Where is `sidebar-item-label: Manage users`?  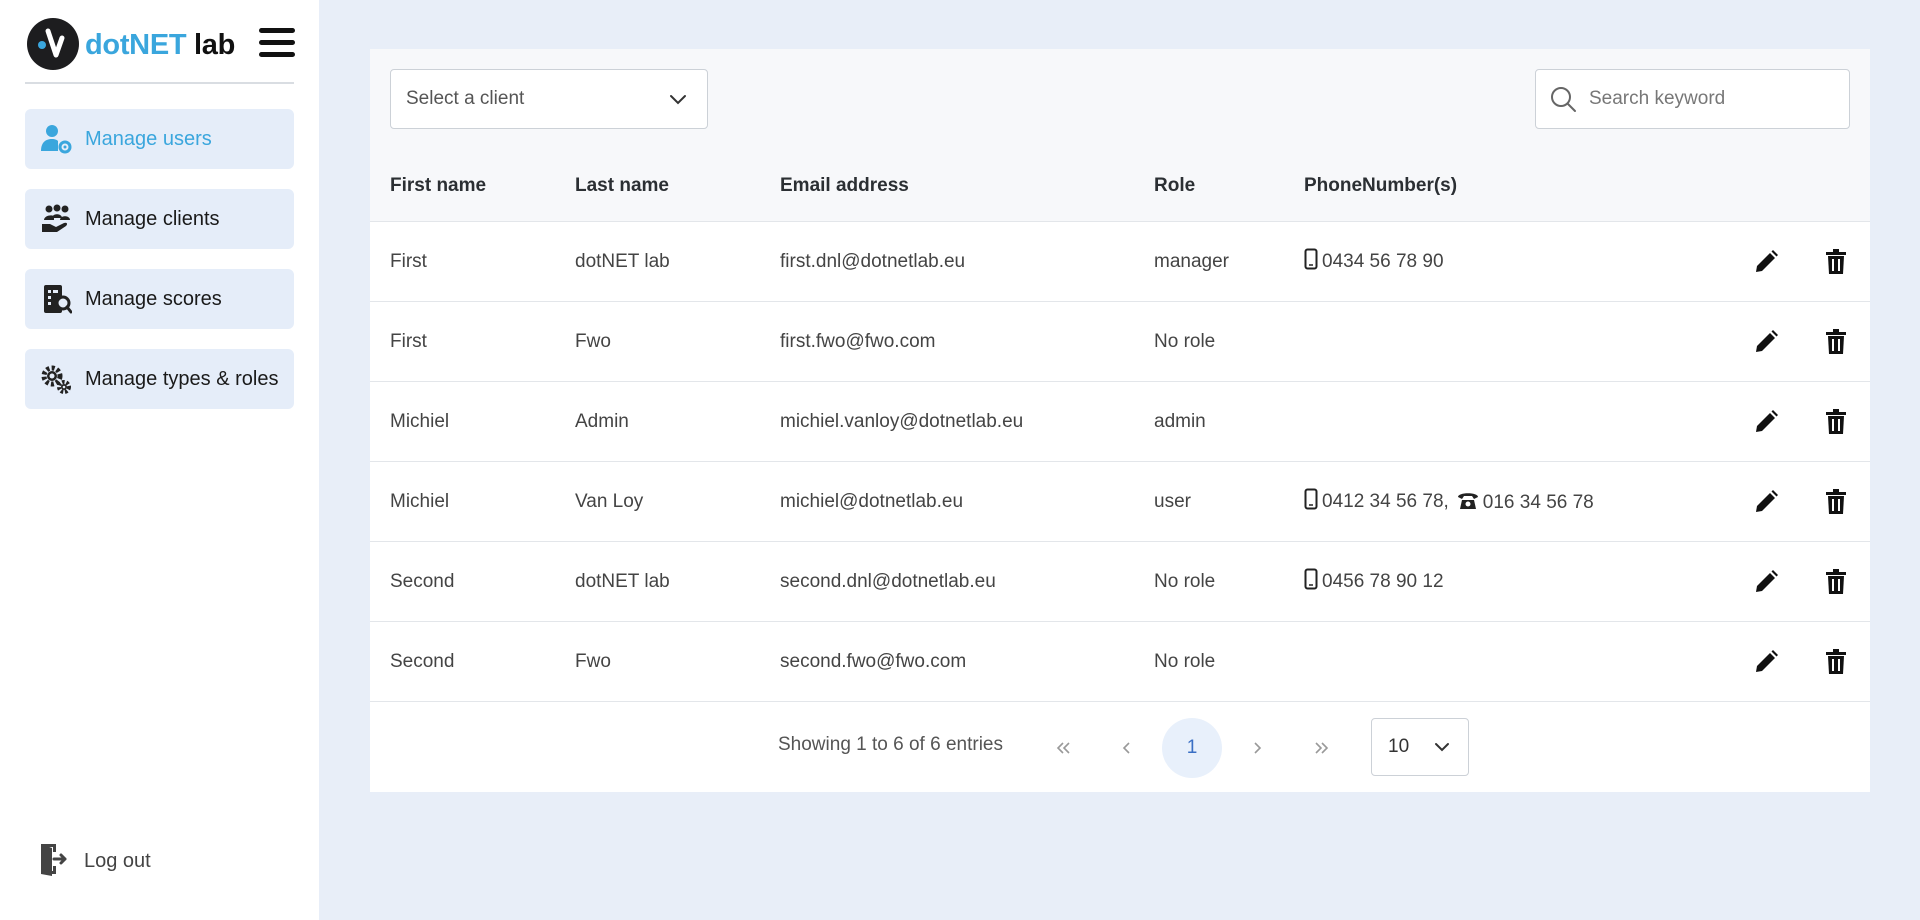
sidebar-item-label: Manage users is located at coordinates (148, 138).